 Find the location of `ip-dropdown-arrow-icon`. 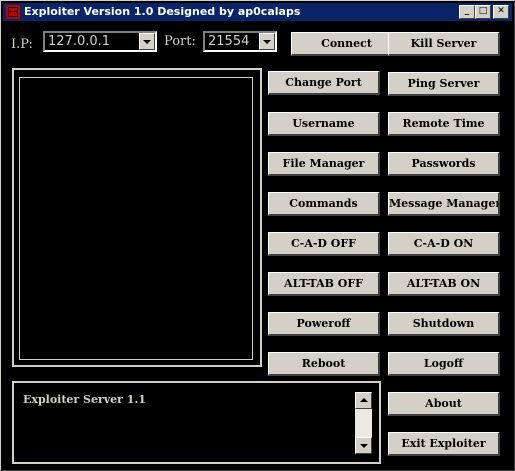

ip-dropdown-arrow-icon is located at coordinates (147, 41).